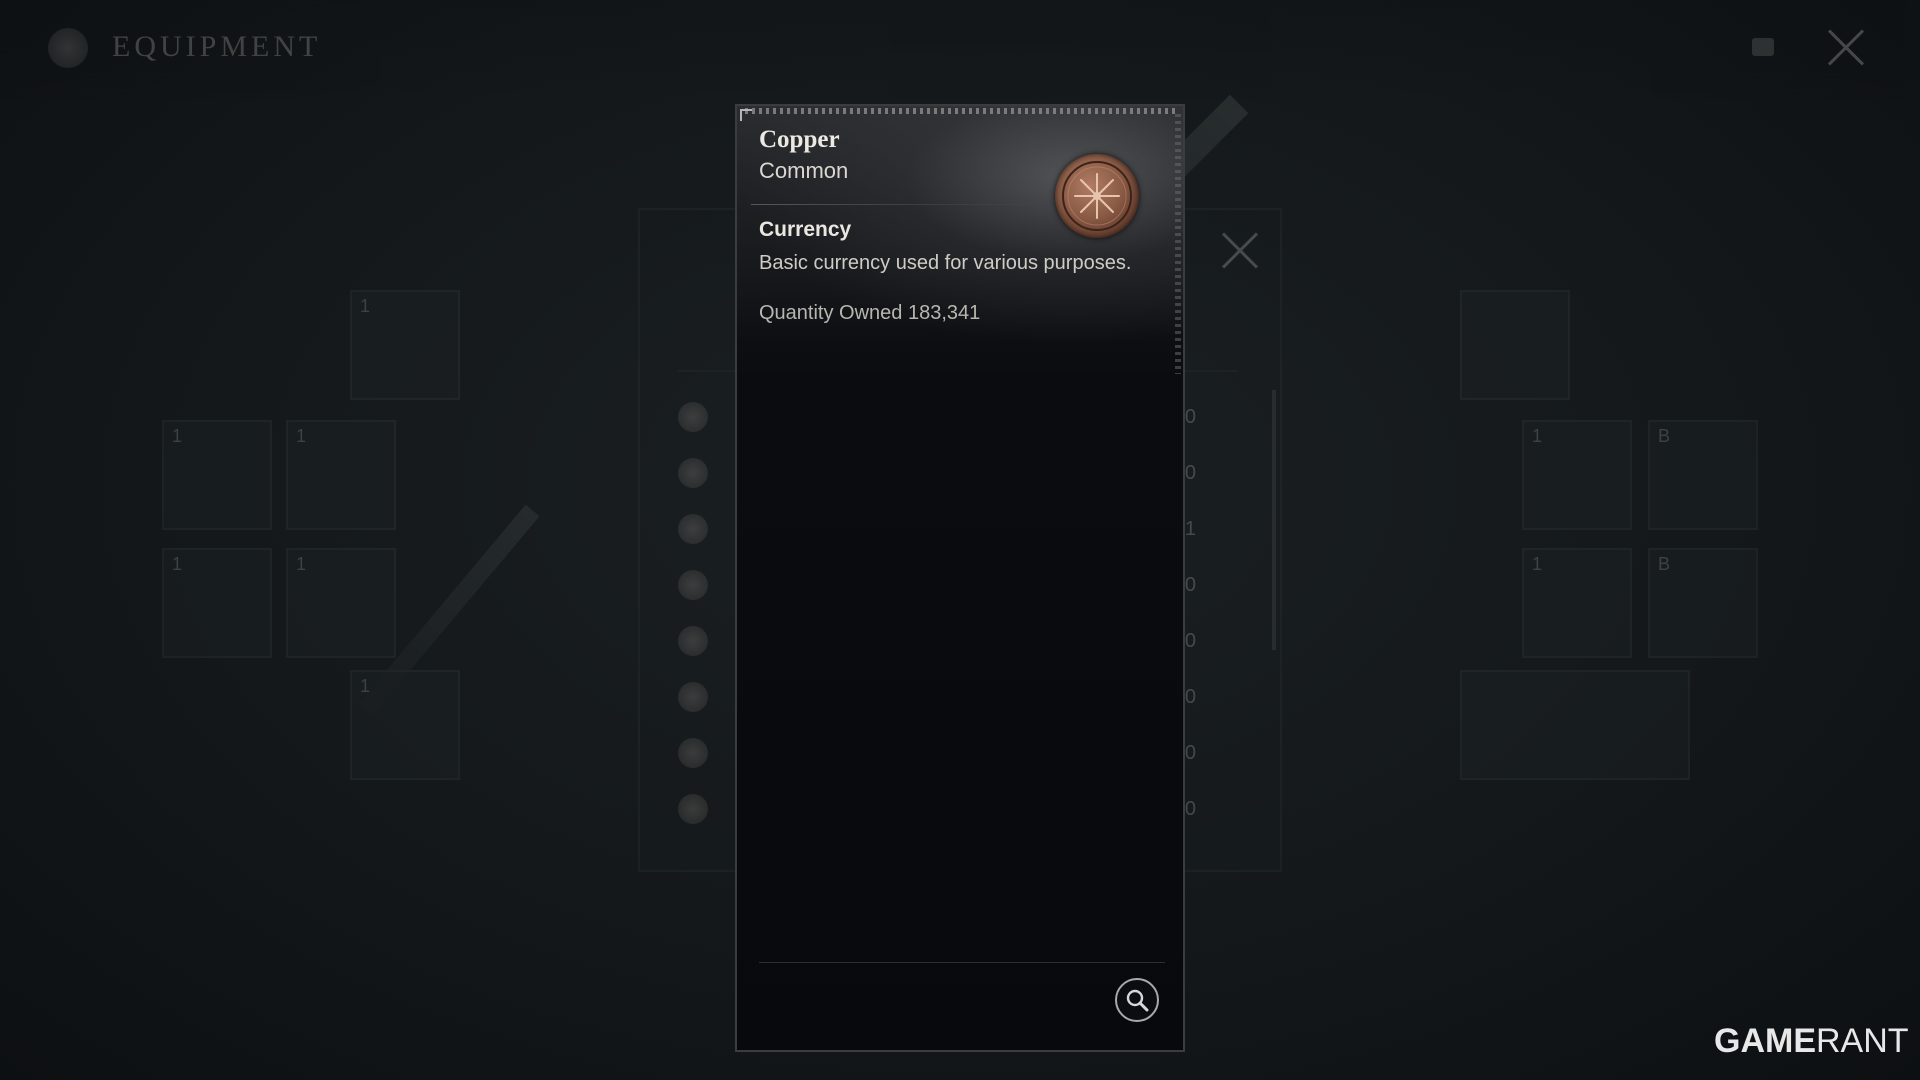 Image resolution: width=1920 pixels, height=1080 pixels. What do you see at coordinates (1703, 603) in the screenshot?
I see `equipment-slot-amulet-2: B` at bounding box center [1703, 603].